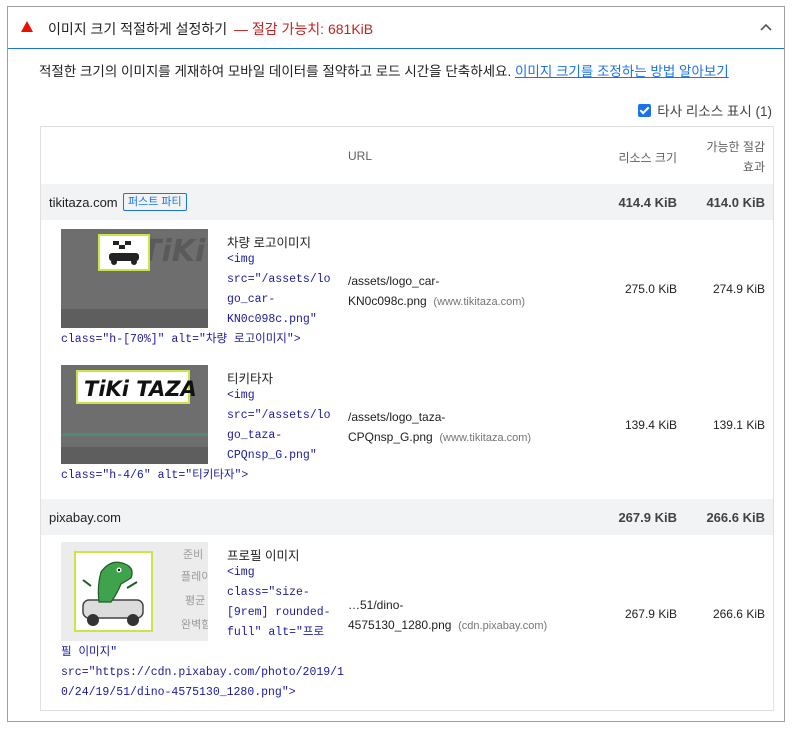 This screenshot has width=811, height=733. Describe the element at coordinates (622, 71) in the screenshot. I see `learn-more-link: 이미지 크기를 조정하는 방법 알아보기` at that location.